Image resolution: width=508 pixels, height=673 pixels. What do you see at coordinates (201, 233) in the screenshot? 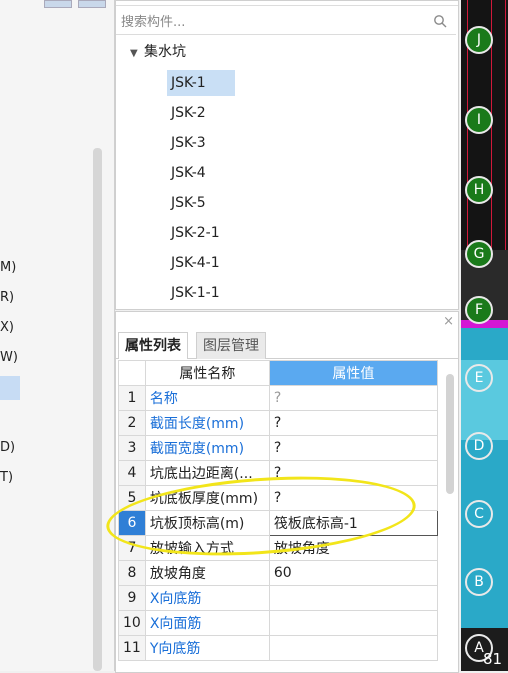
I see `tree-item: JSK-2-1` at bounding box center [201, 233].